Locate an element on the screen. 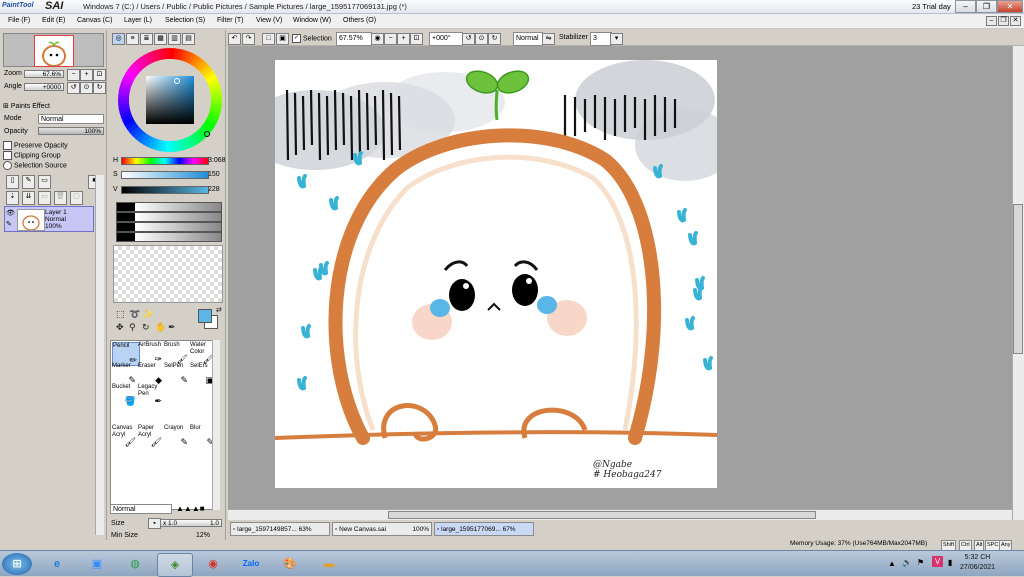  vertical-scroll-thumb is located at coordinates (1018, 279).